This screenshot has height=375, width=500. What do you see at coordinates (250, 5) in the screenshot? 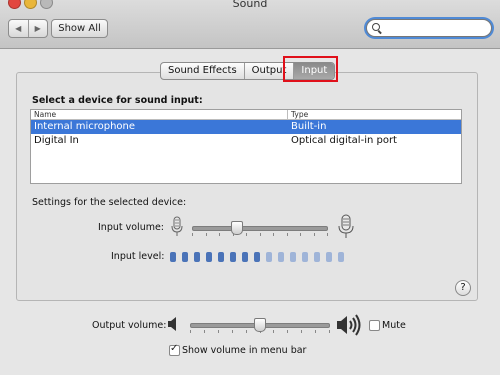
I see `window-title: Sound` at bounding box center [250, 5].